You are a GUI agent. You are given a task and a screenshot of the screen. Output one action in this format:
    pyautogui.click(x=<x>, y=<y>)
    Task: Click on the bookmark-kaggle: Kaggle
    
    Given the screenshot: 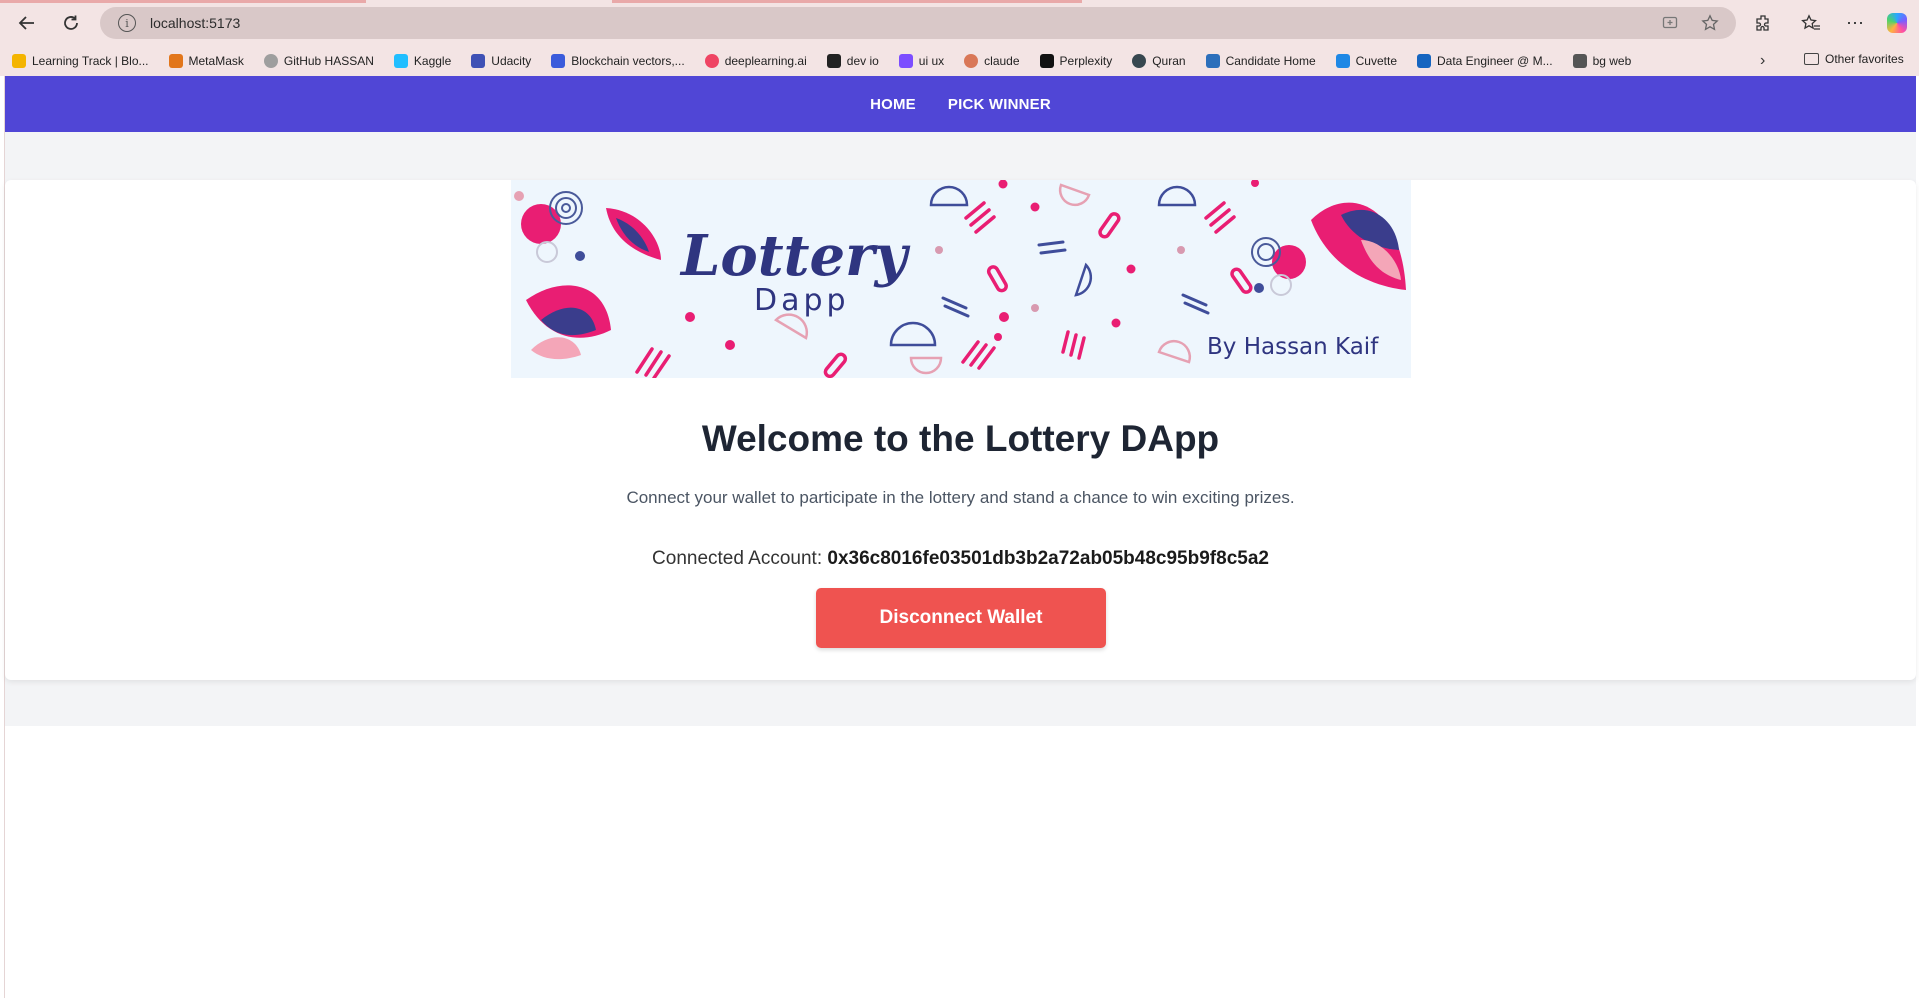 What is the action you would take?
    pyautogui.click(x=422, y=61)
    